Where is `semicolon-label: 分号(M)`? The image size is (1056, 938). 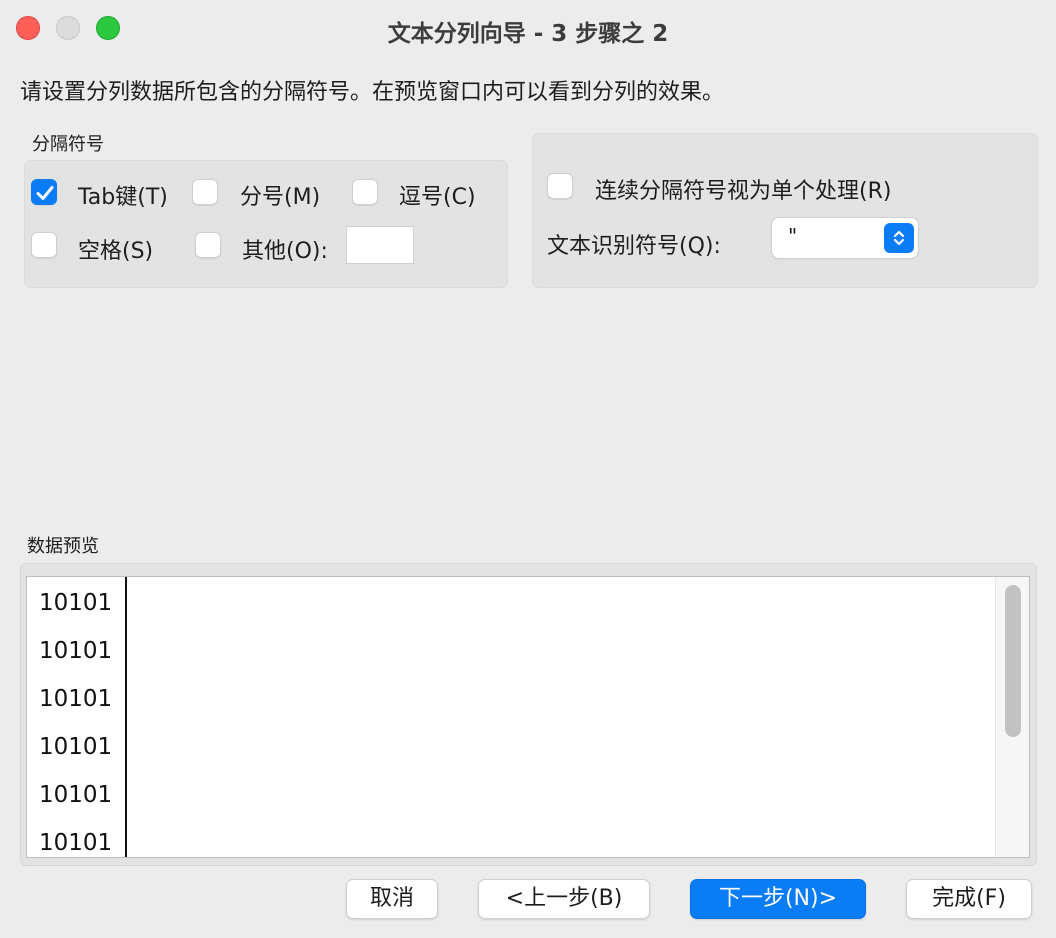
semicolon-label: 分号(M) is located at coordinates (280, 195).